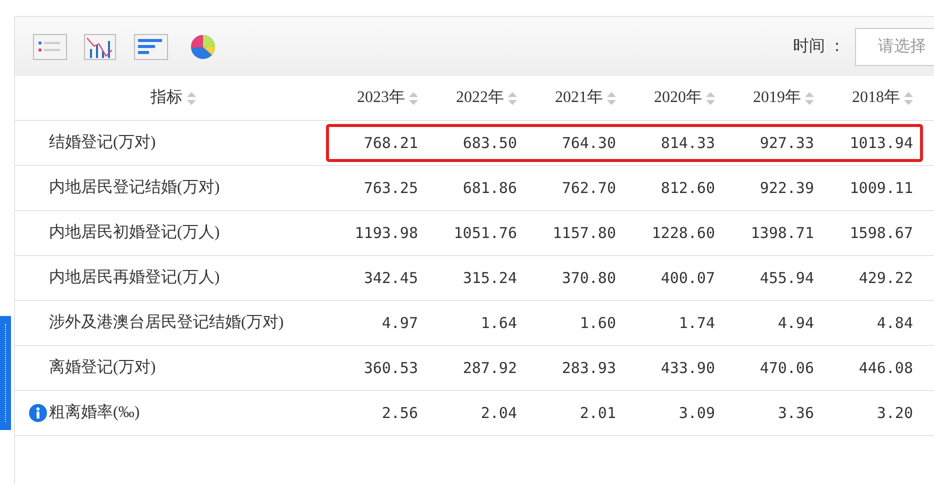 The width and height of the screenshot is (934, 484). Describe the element at coordinates (795, 323) in the screenshot. I see `table-cell-text: 4.94` at that location.